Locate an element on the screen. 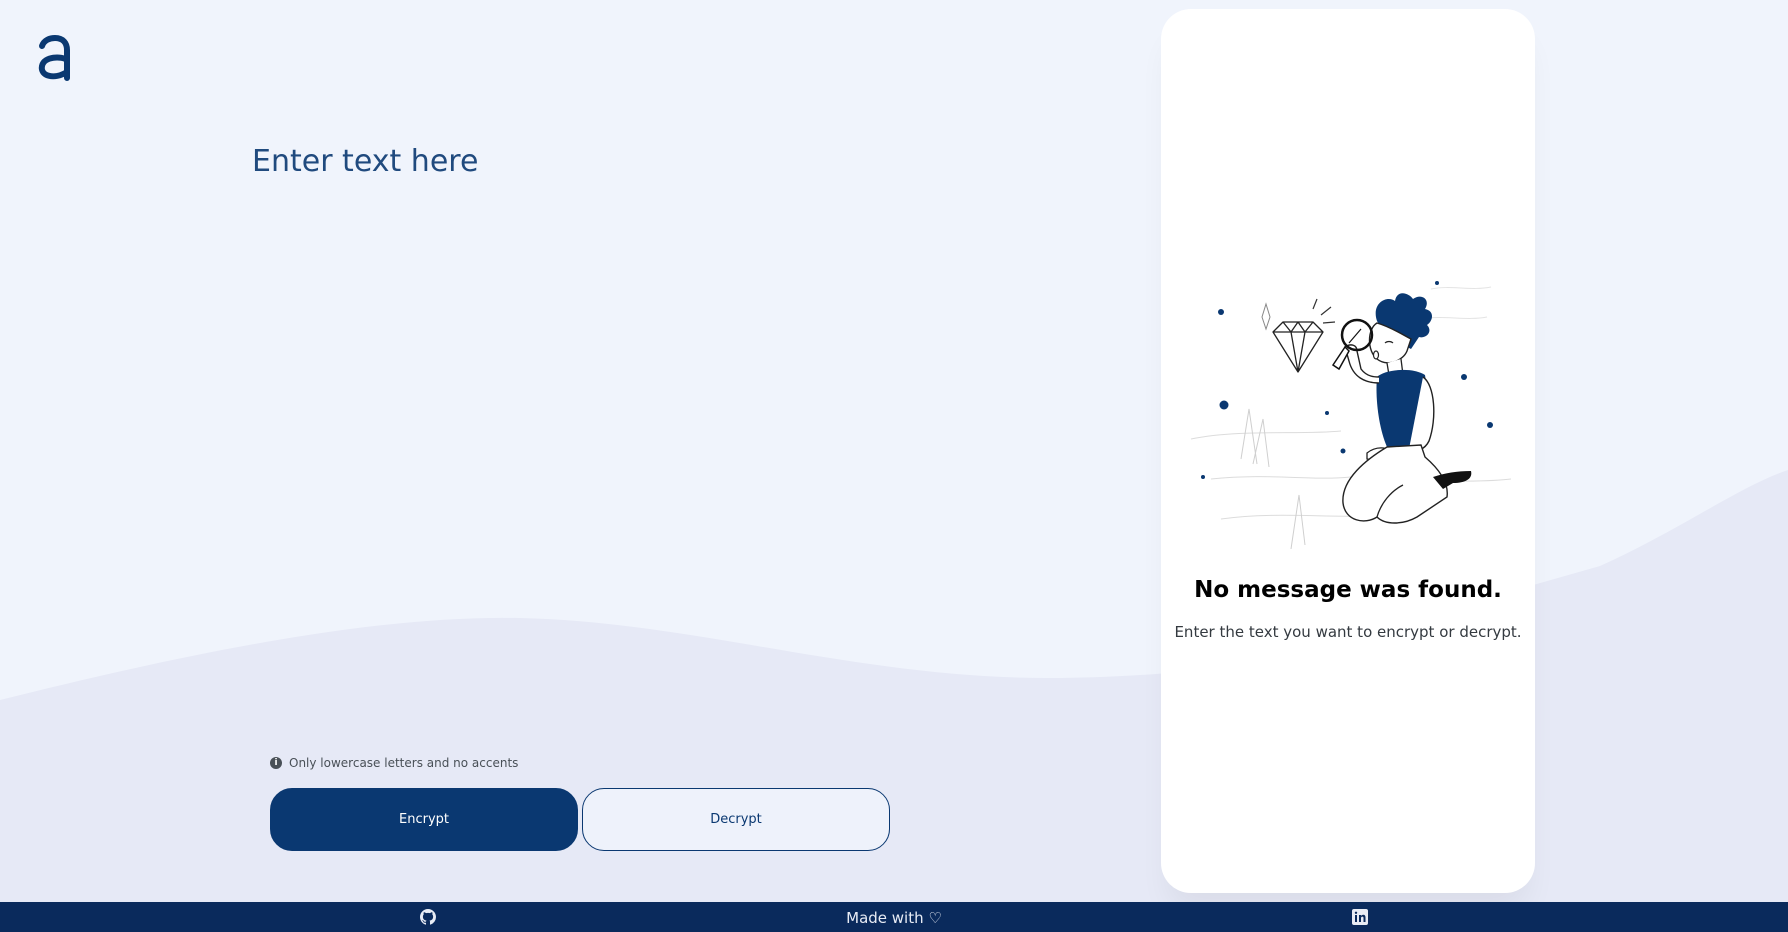  heart-icon: ♡ is located at coordinates (935, 918).